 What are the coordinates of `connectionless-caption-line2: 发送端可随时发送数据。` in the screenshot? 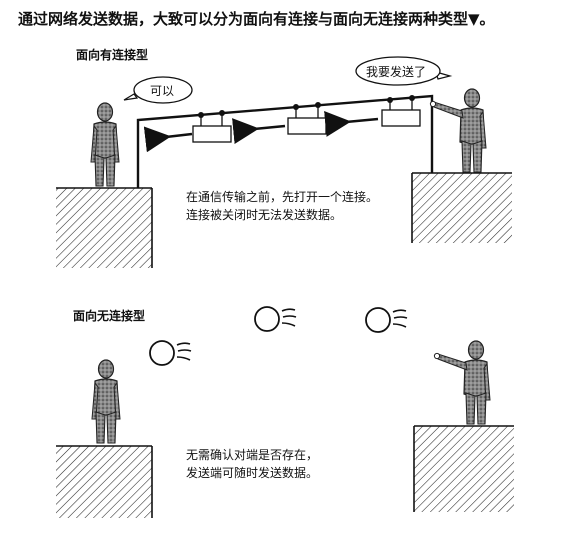 It's located at (252, 473).